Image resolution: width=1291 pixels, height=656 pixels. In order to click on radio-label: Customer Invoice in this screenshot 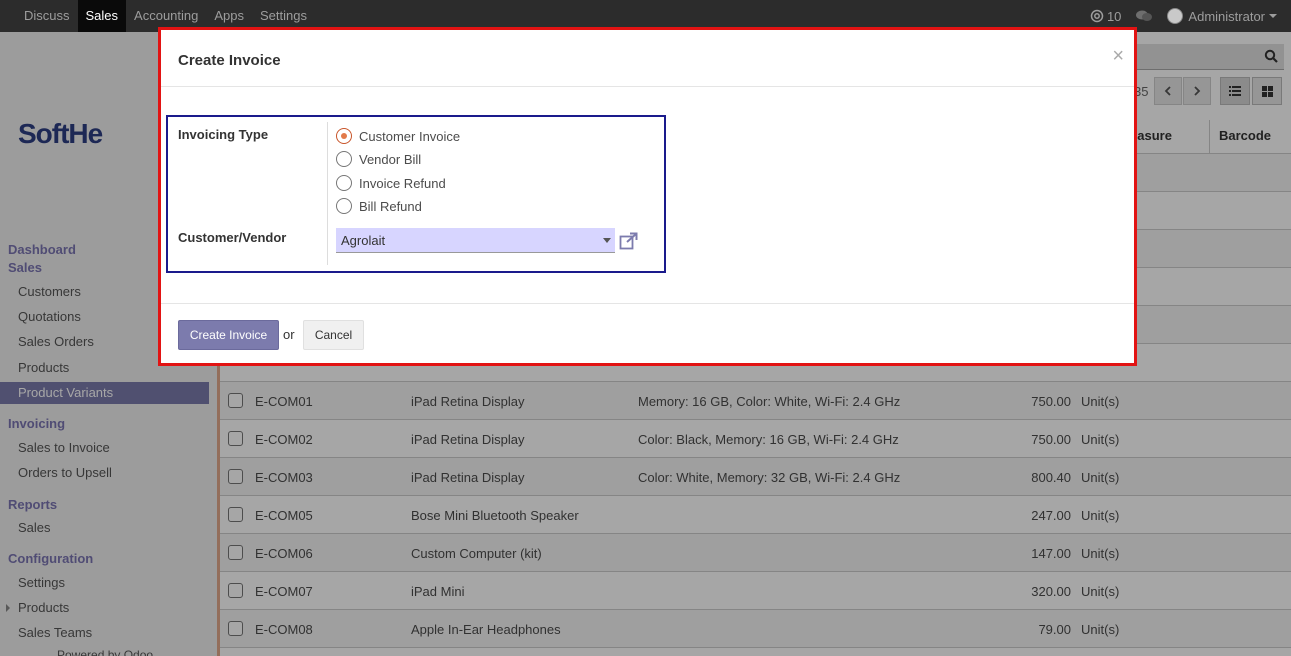, I will do `click(410, 136)`.